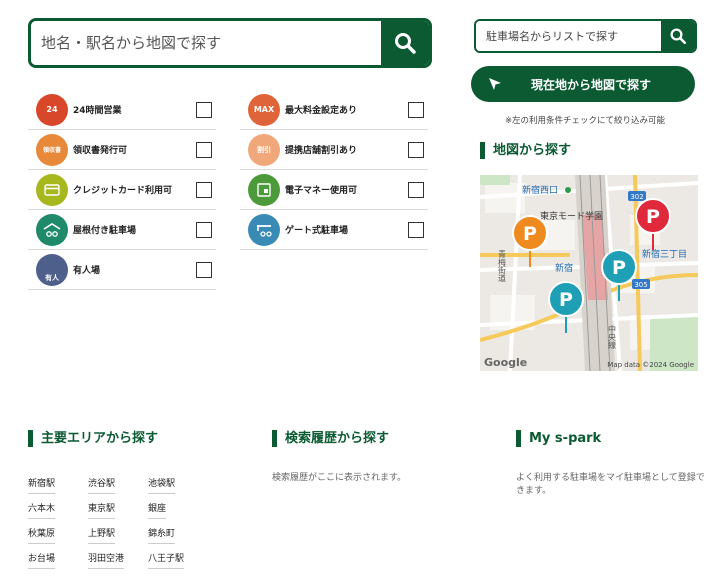  Describe the element at coordinates (558, 438) in the screenshot. I see `my-spark-heading: My s-park` at that location.